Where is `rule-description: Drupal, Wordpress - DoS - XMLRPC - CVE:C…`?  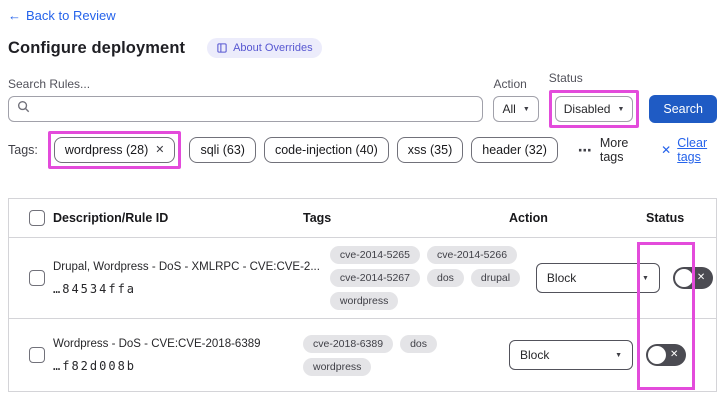
rule-description: Drupal, Wordpress - DoS - XMLRPC - CVE:C… is located at coordinates (186, 266).